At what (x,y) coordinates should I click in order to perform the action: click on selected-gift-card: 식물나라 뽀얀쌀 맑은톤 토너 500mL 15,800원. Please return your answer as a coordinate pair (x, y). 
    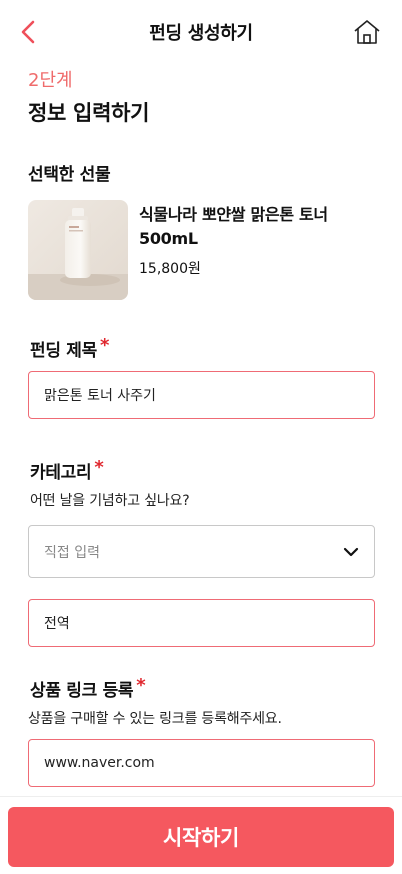
    Looking at the image, I should click on (202, 250).